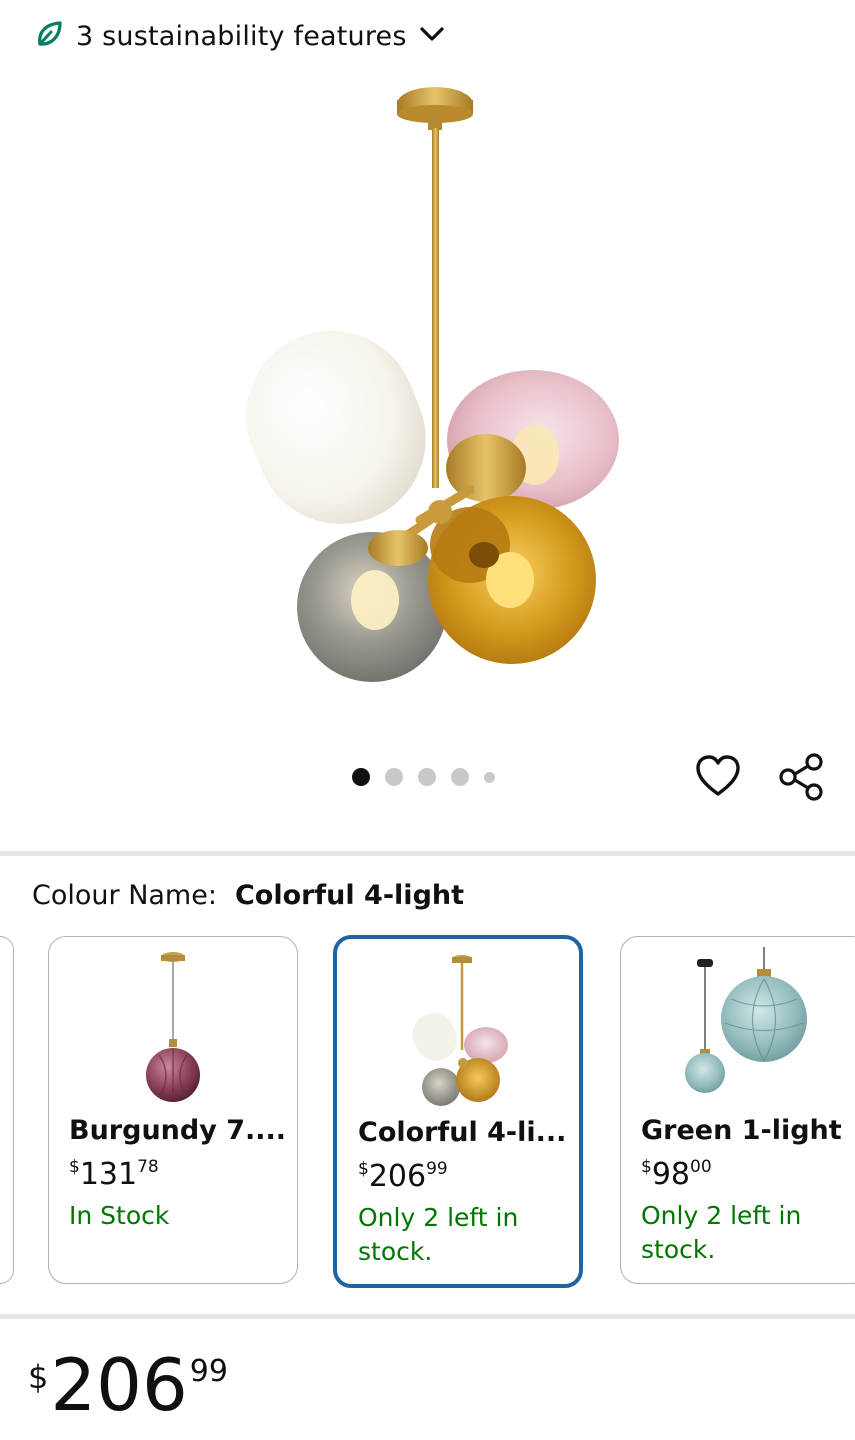  Describe the element at coordinates (432, 36) in the screenshot. I see `chevron-down-icon` at that location.